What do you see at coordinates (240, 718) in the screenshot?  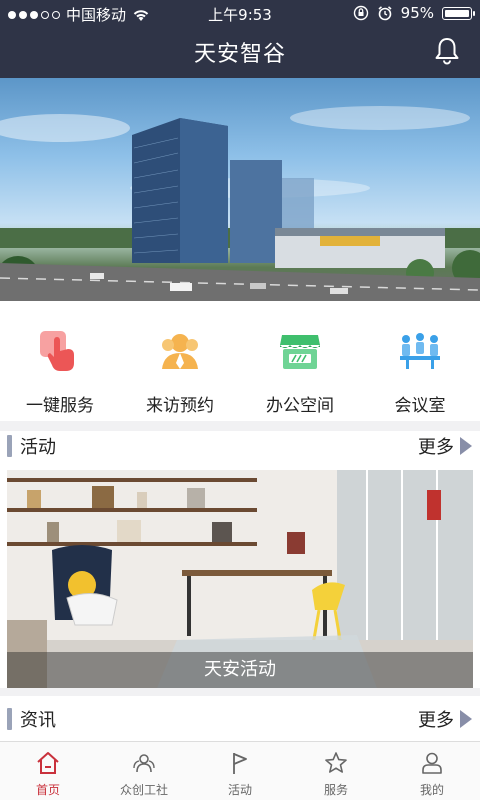 I see `news-section-header: 资讯 更多` at bounding box center [240, 718].